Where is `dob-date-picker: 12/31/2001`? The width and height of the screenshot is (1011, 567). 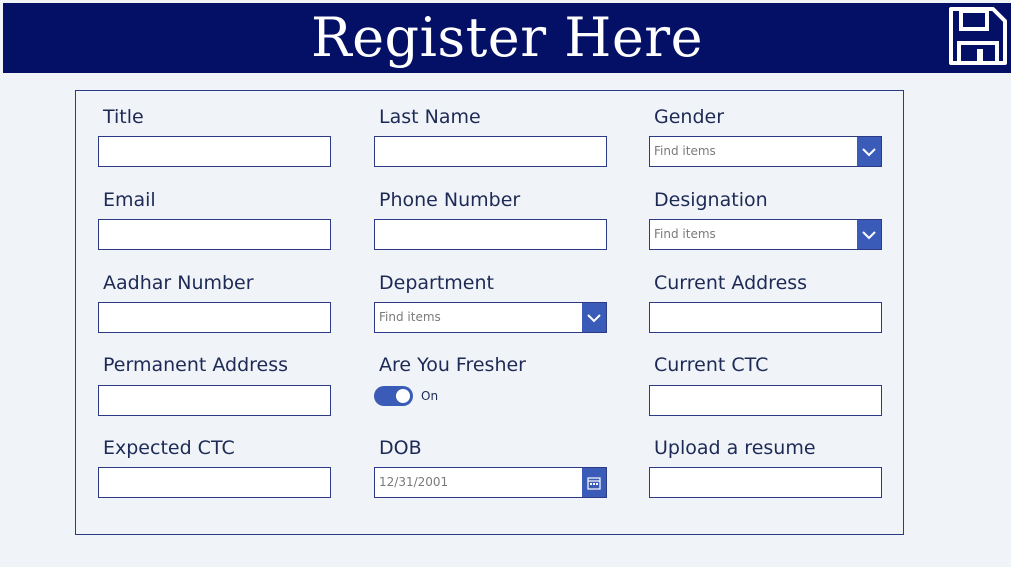
dob-date-picker: 12/31/2001 is located at coordinates (490, 482).